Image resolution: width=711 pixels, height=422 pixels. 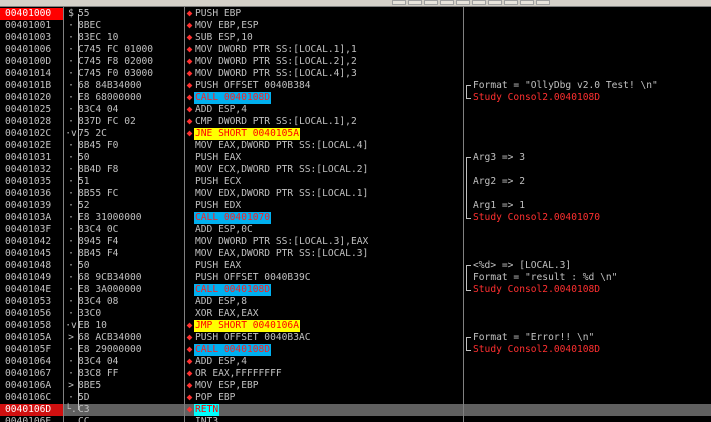 I want to click on hex-dump-cell: · 68 9CB34000, so click(x=124, y=278).